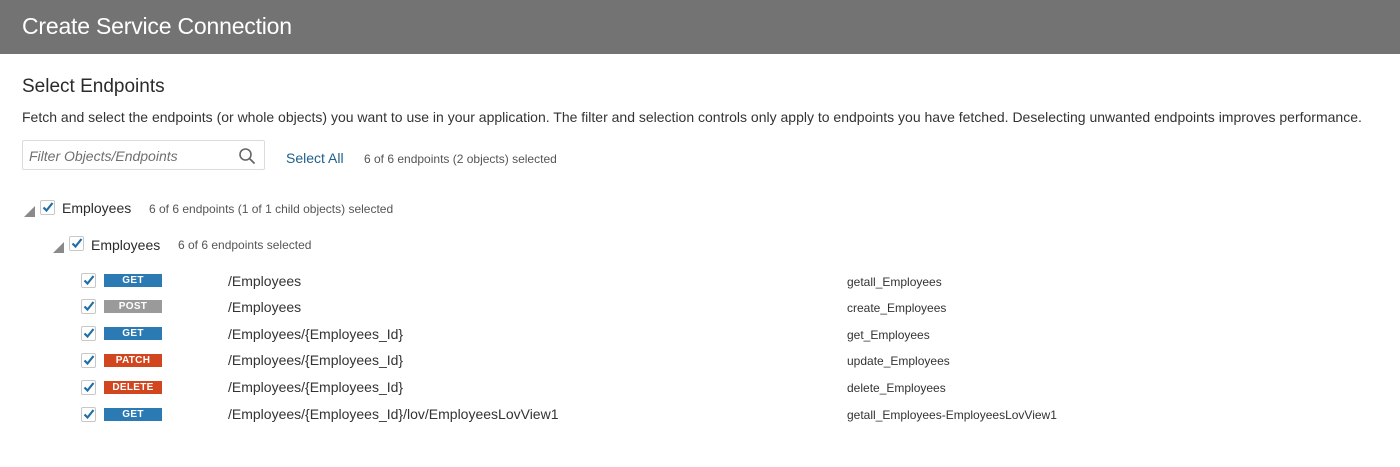 The image size is (1400, 467). What do you see at coordinates (888, 335) in the screenshot?
I see `operation-name: get_Employees` at bounding box center [888, 335].